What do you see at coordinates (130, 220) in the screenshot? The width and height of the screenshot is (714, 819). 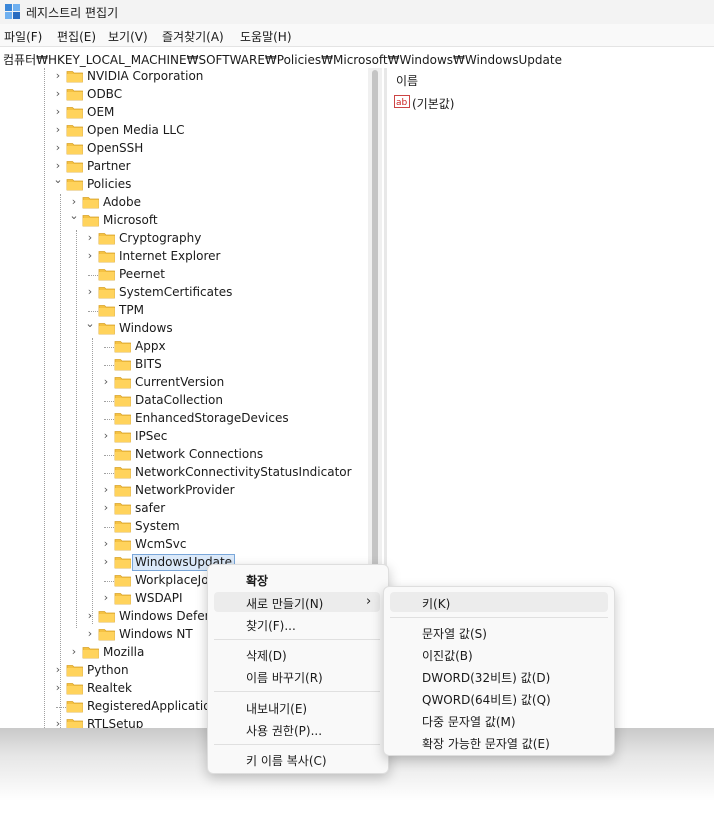 I see `tree-node-label: Microsoft` at bounding box center [130, 220].